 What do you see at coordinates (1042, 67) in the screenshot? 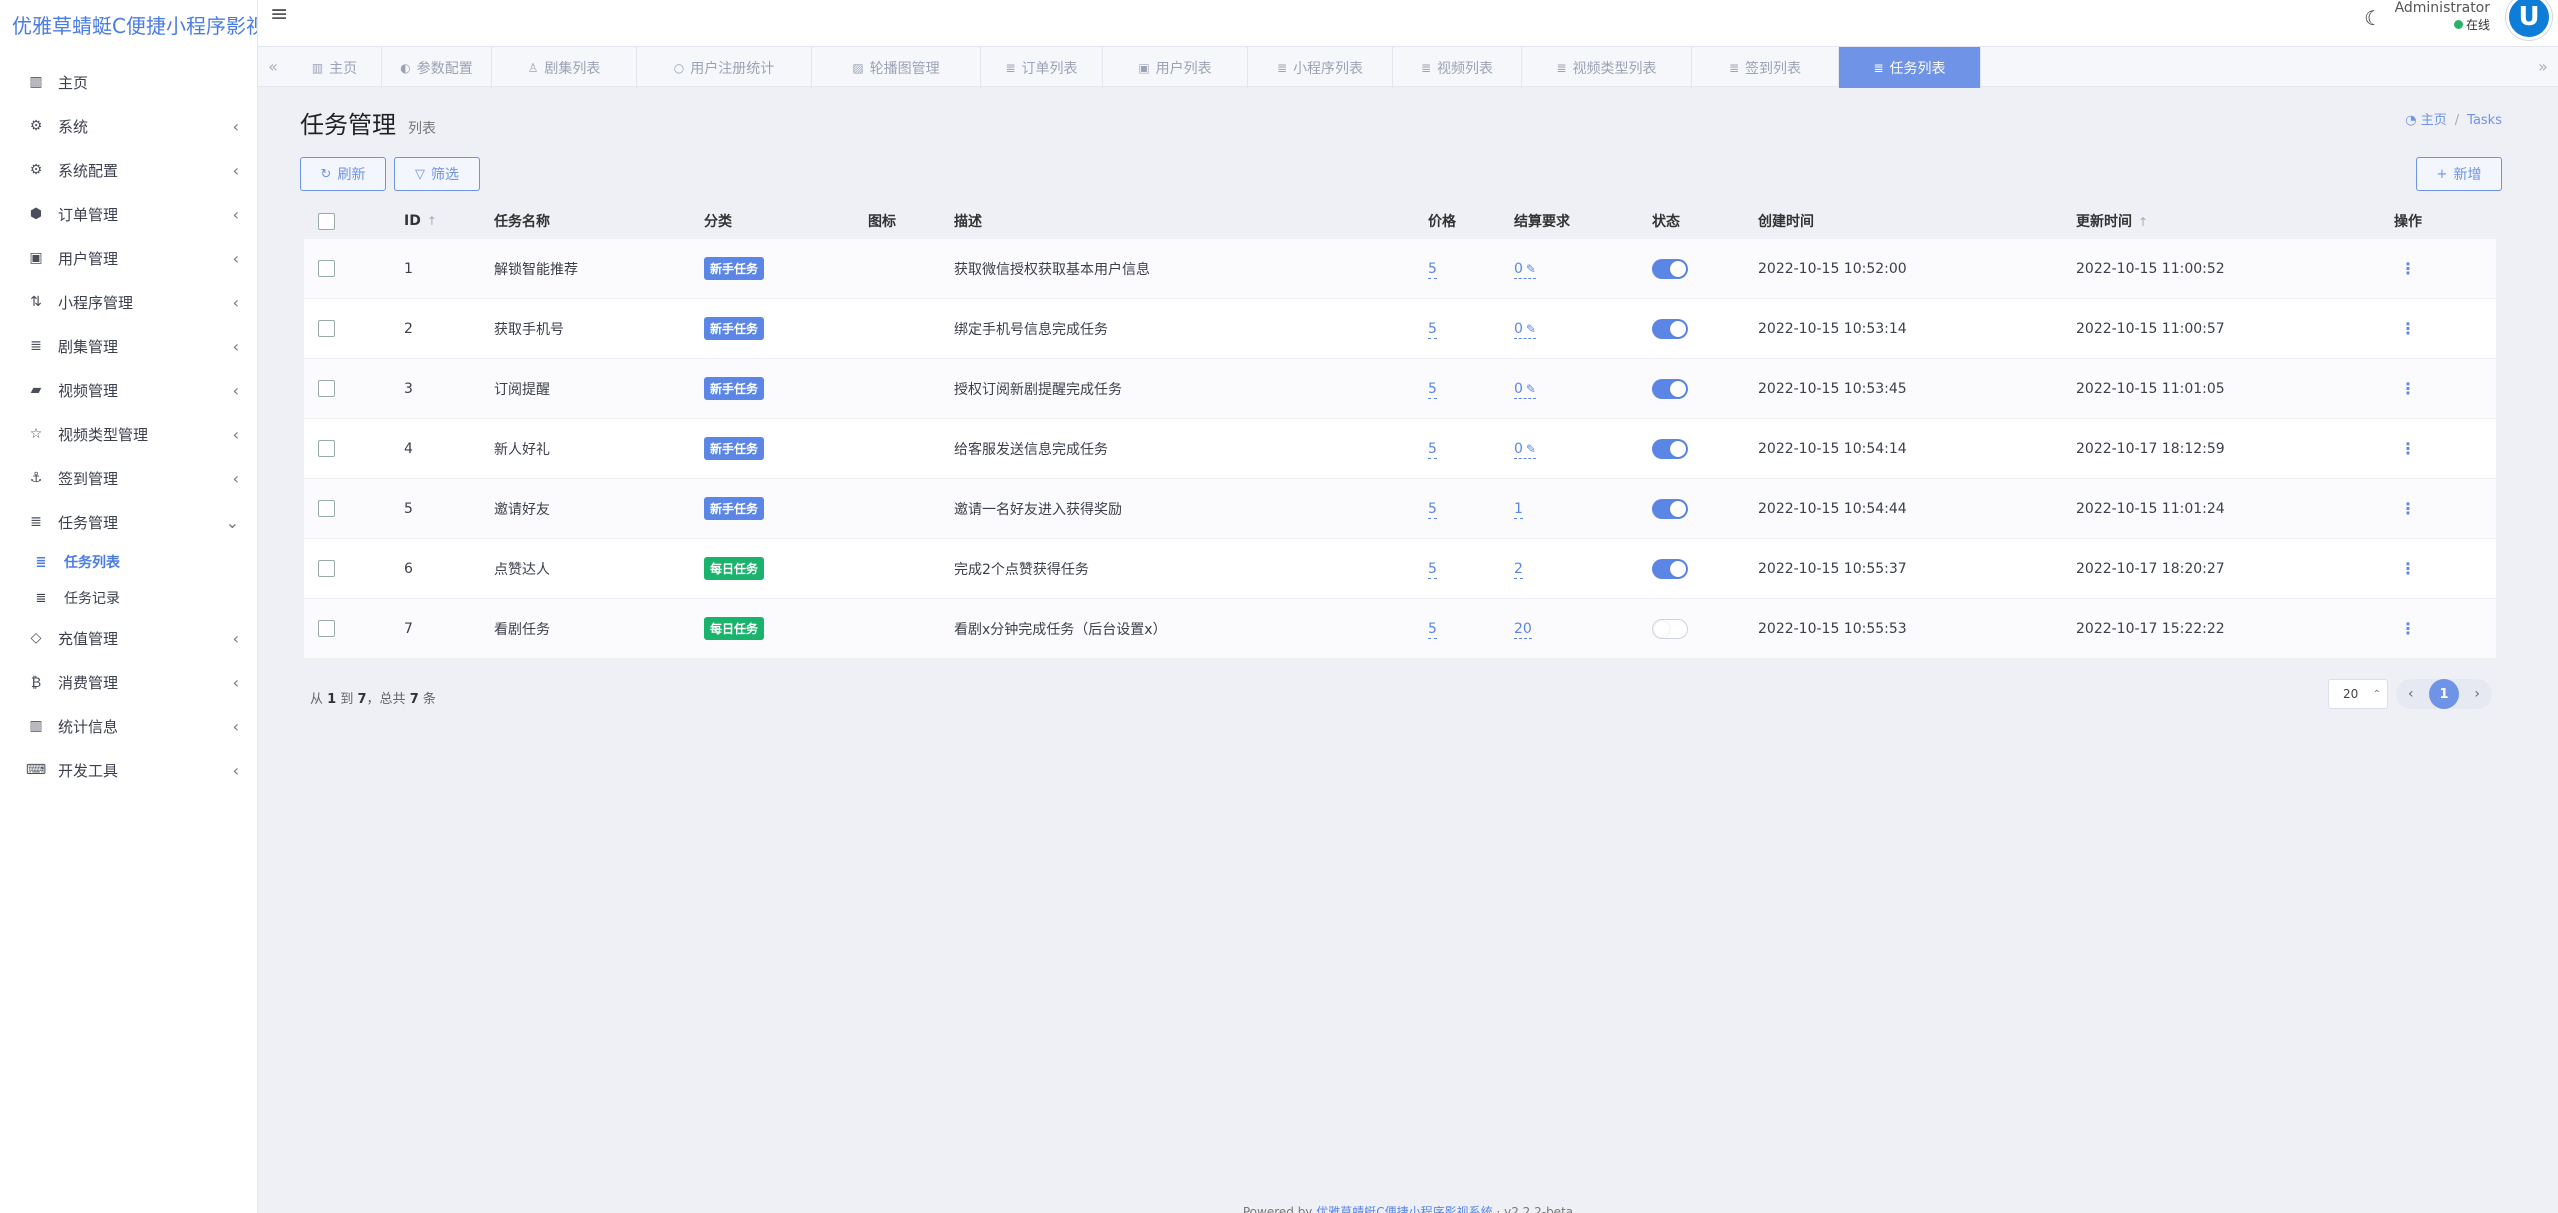
I see `tab: ≣ 订单列表` at bounding box center [1042, 67].